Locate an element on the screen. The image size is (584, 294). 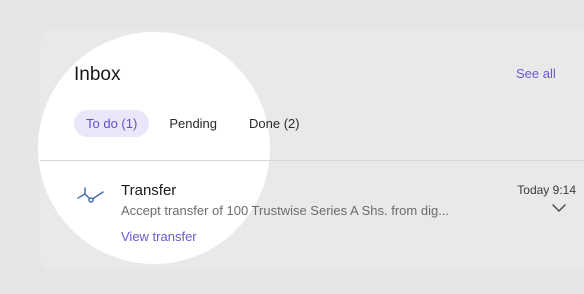
inbox-tabs: To do (1) Pending Done (2) is located at coordinates (193, 123).